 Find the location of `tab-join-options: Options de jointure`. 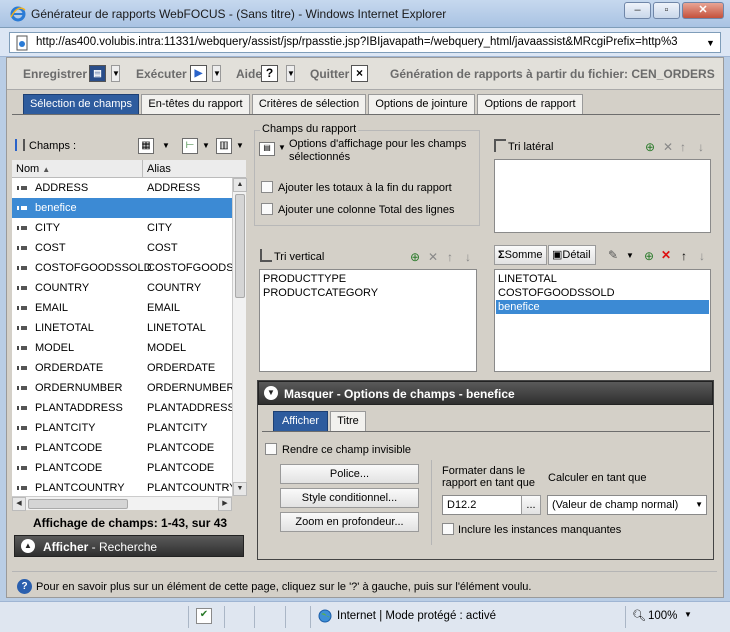

tab-join-options: Options de jointure is located at coordinates (421, 104).